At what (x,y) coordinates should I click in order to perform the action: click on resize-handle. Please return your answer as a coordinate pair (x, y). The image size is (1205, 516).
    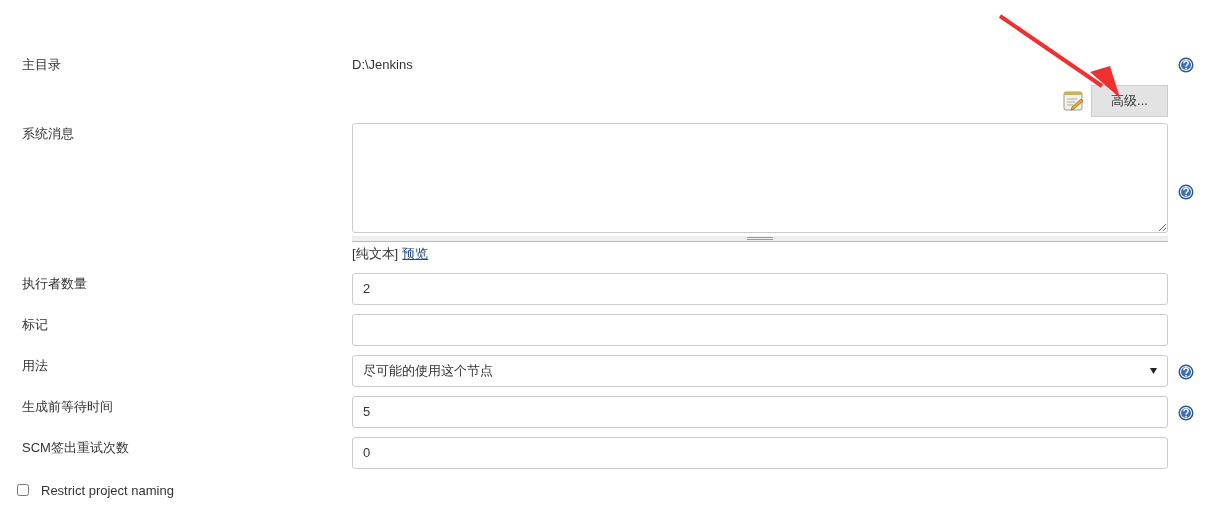
    Looking at the image, I should click on (760, 239).